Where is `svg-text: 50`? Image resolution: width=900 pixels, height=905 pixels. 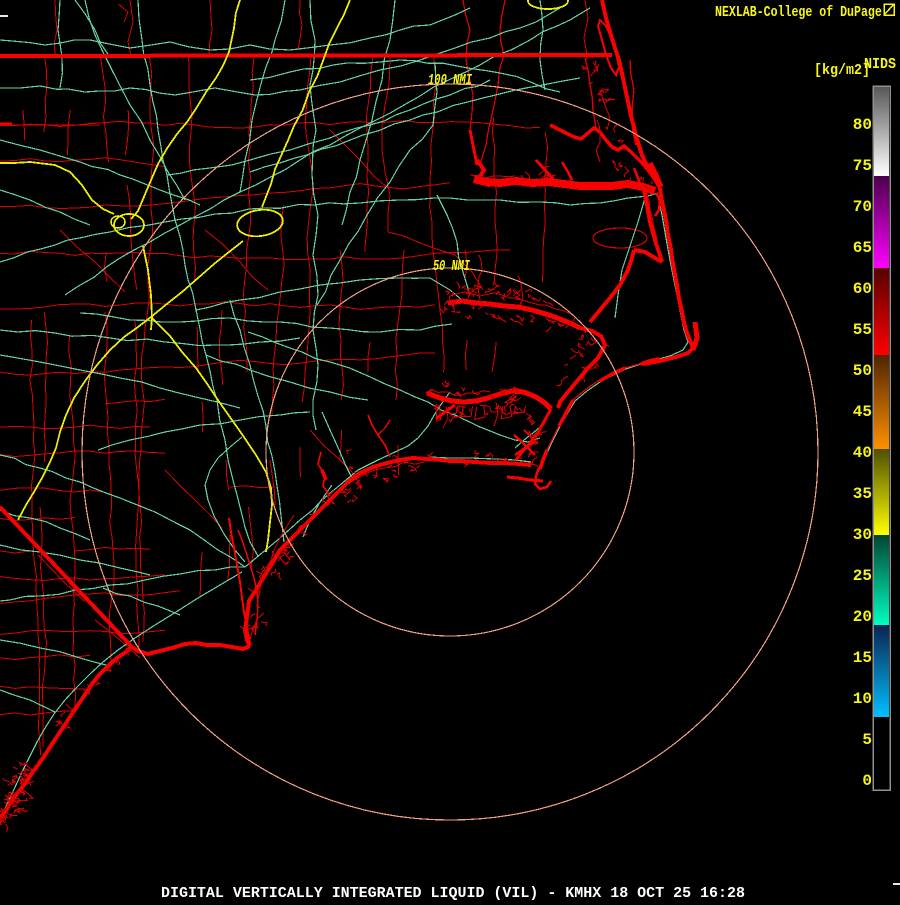 svg-text: 50 is located at coordinates (862, 371).